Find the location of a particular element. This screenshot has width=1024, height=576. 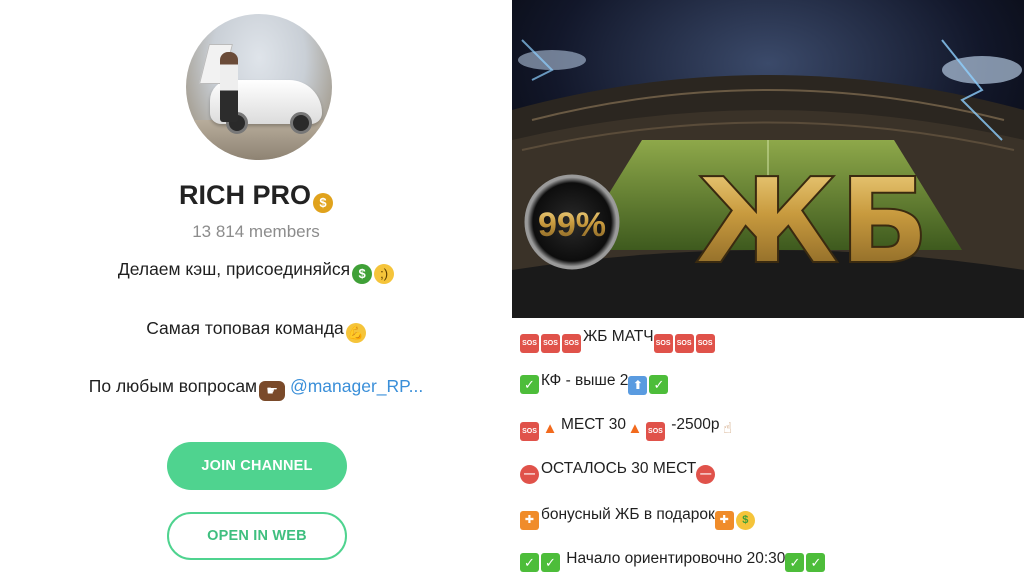

money-face-icon: $ is located at coordinates (362, 274).